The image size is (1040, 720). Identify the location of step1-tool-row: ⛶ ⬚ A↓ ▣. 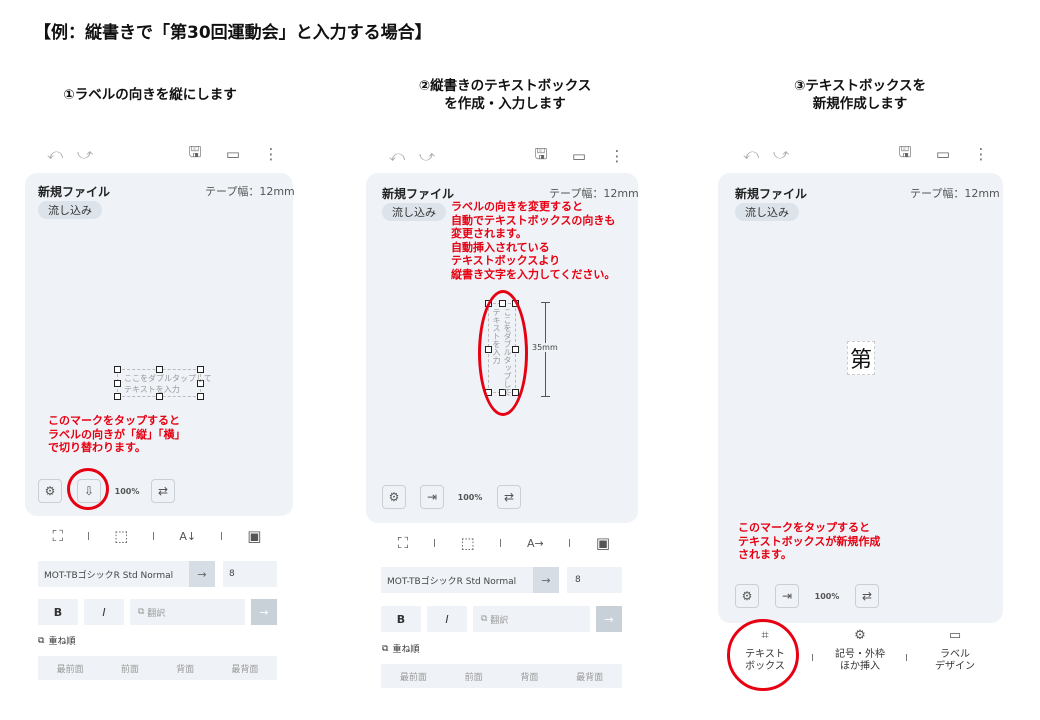
(157, 536).